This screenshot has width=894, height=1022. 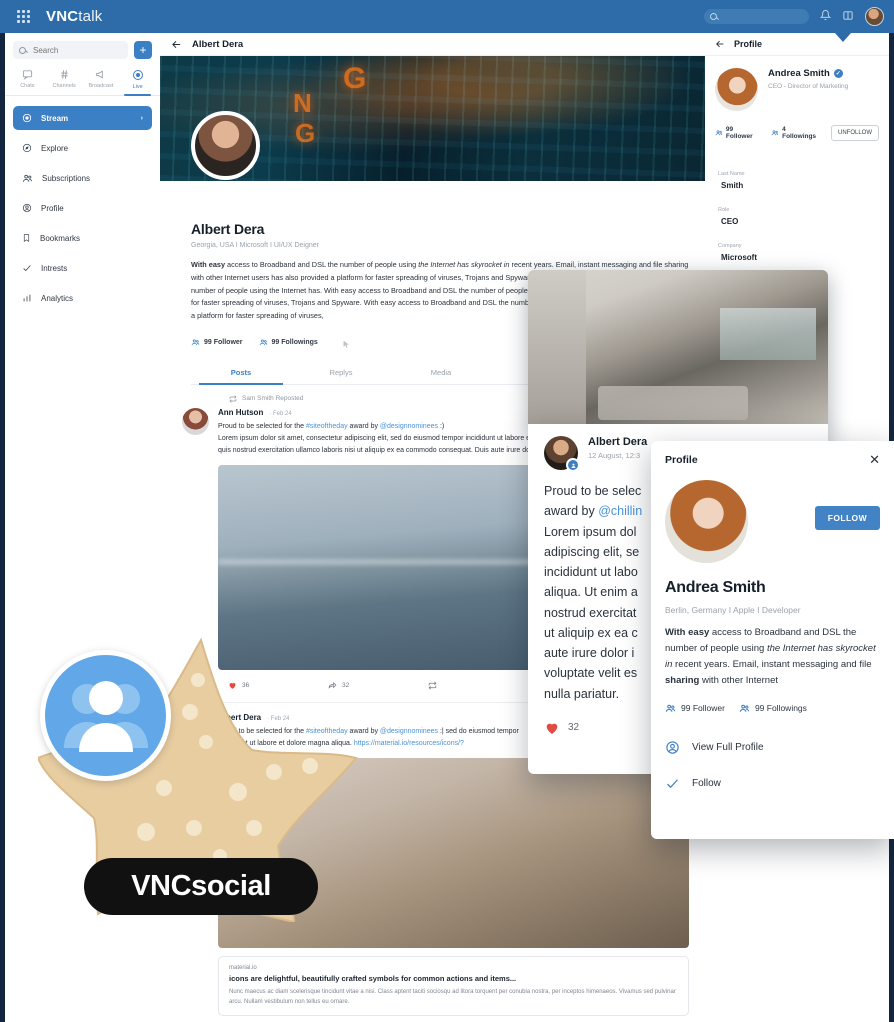 I want to click on mouse-cursor-icon, so click(x=346, y=342).